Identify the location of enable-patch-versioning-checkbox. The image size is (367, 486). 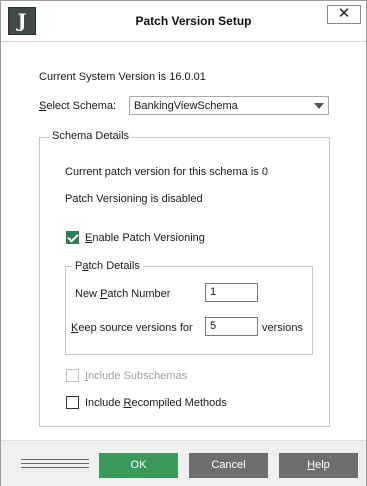
(72, 237).